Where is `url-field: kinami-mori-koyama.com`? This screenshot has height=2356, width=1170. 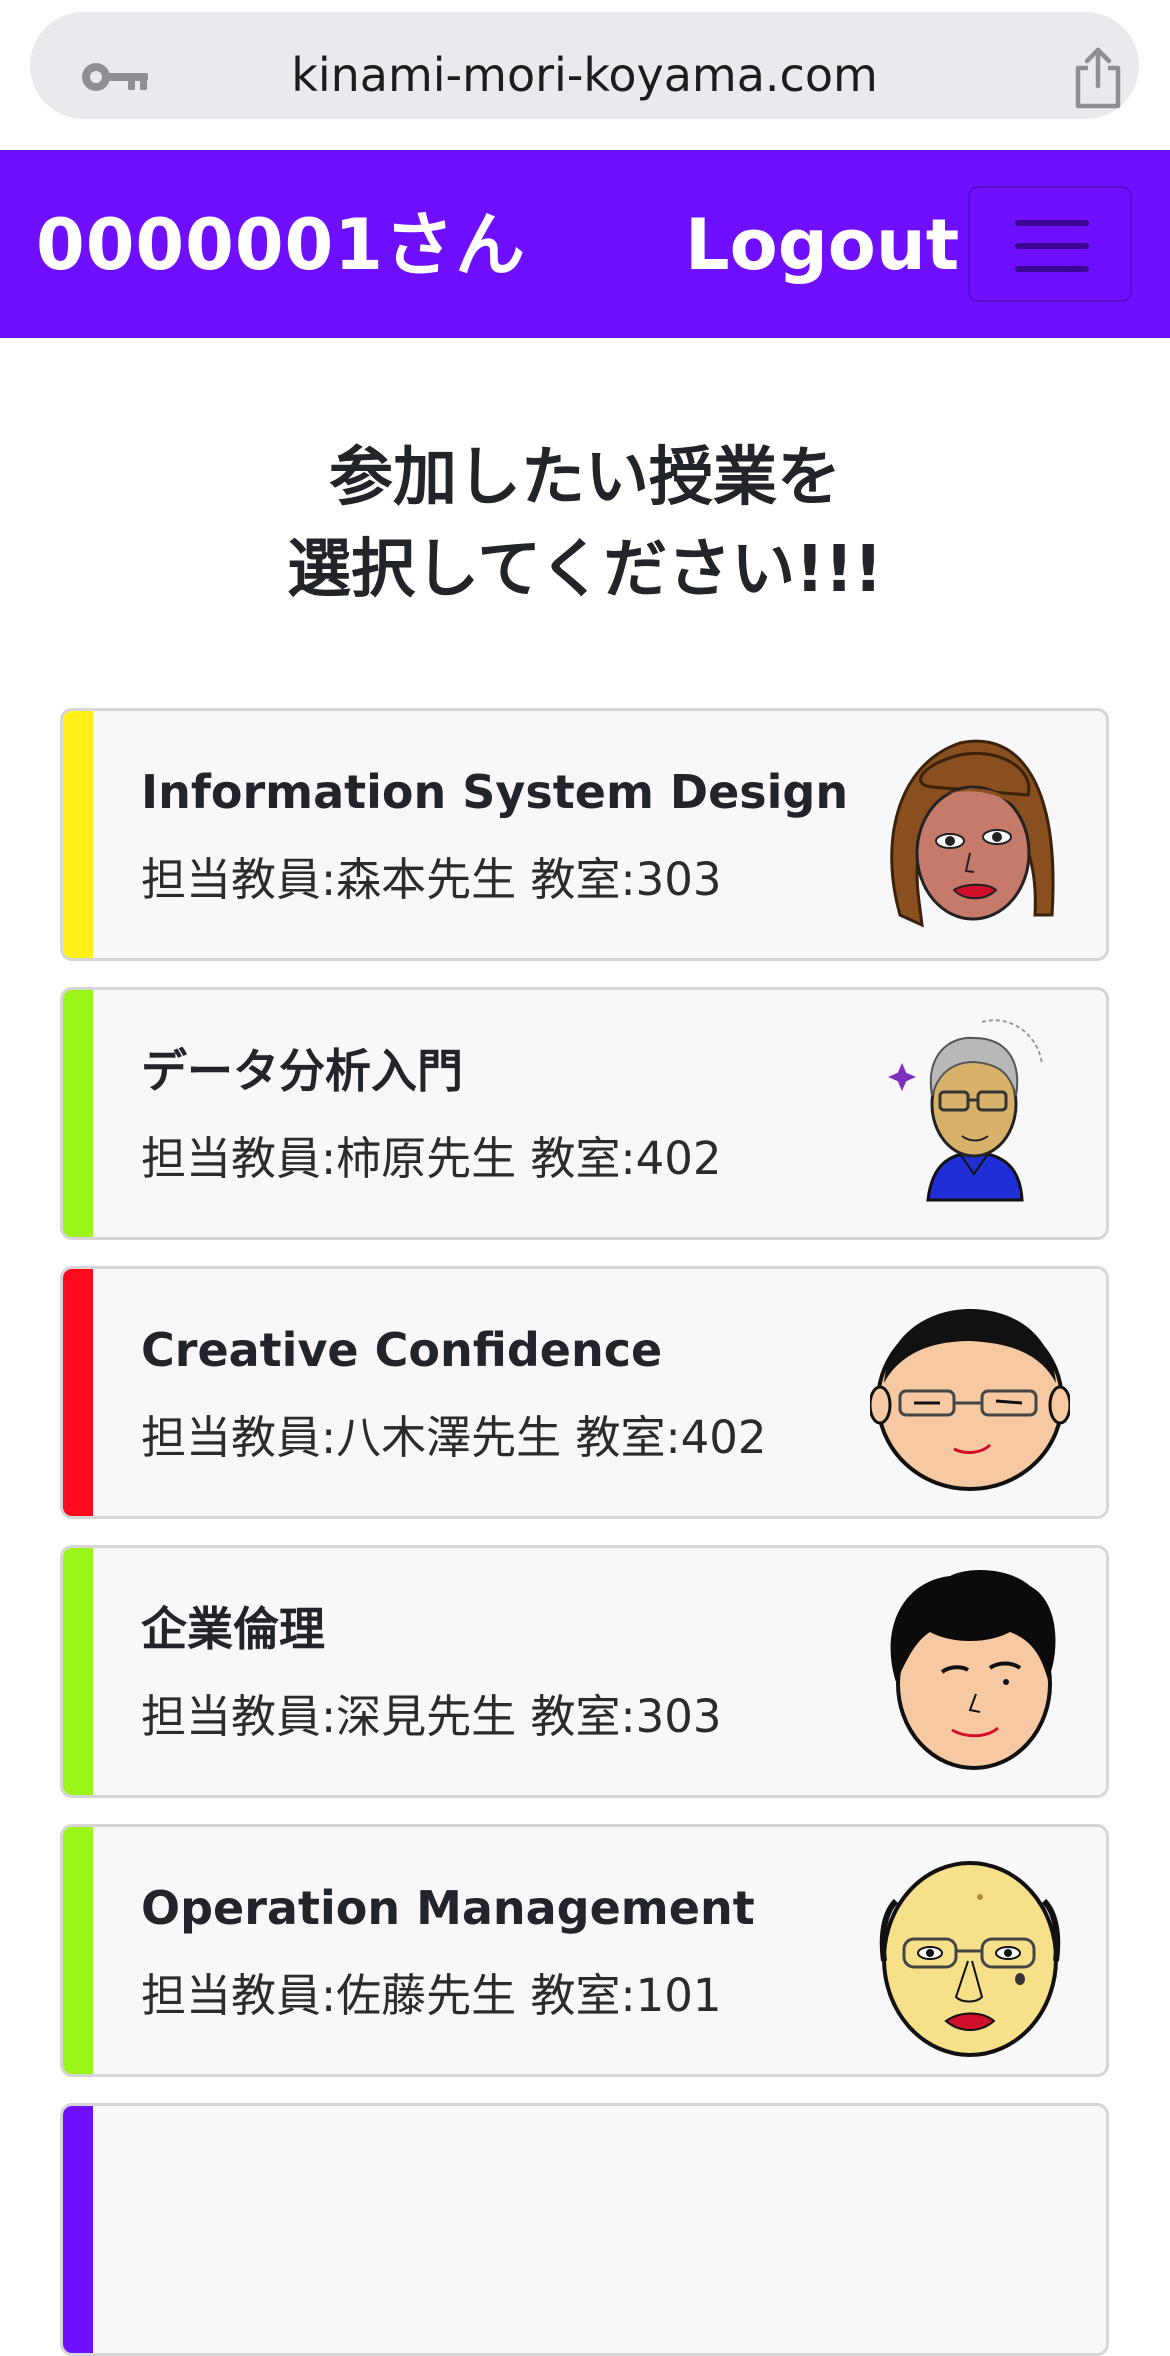
url-field: kinami-mori-koyama.com is located at coordinates (584, 65).